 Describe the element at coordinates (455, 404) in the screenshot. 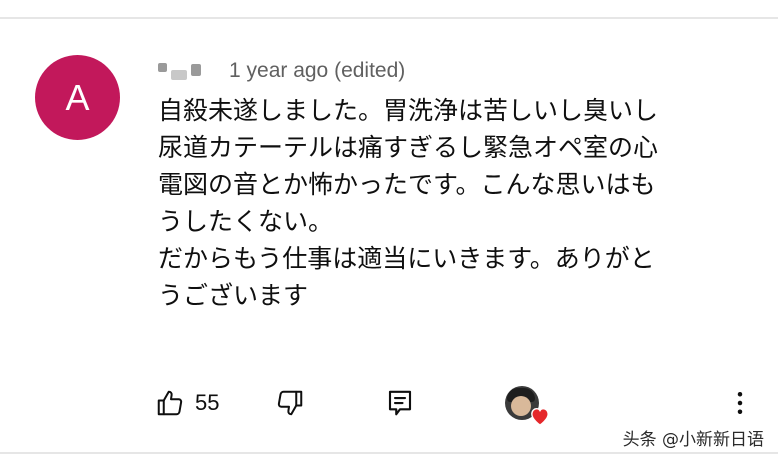

I see `comment-action-bar: 55` at that location.